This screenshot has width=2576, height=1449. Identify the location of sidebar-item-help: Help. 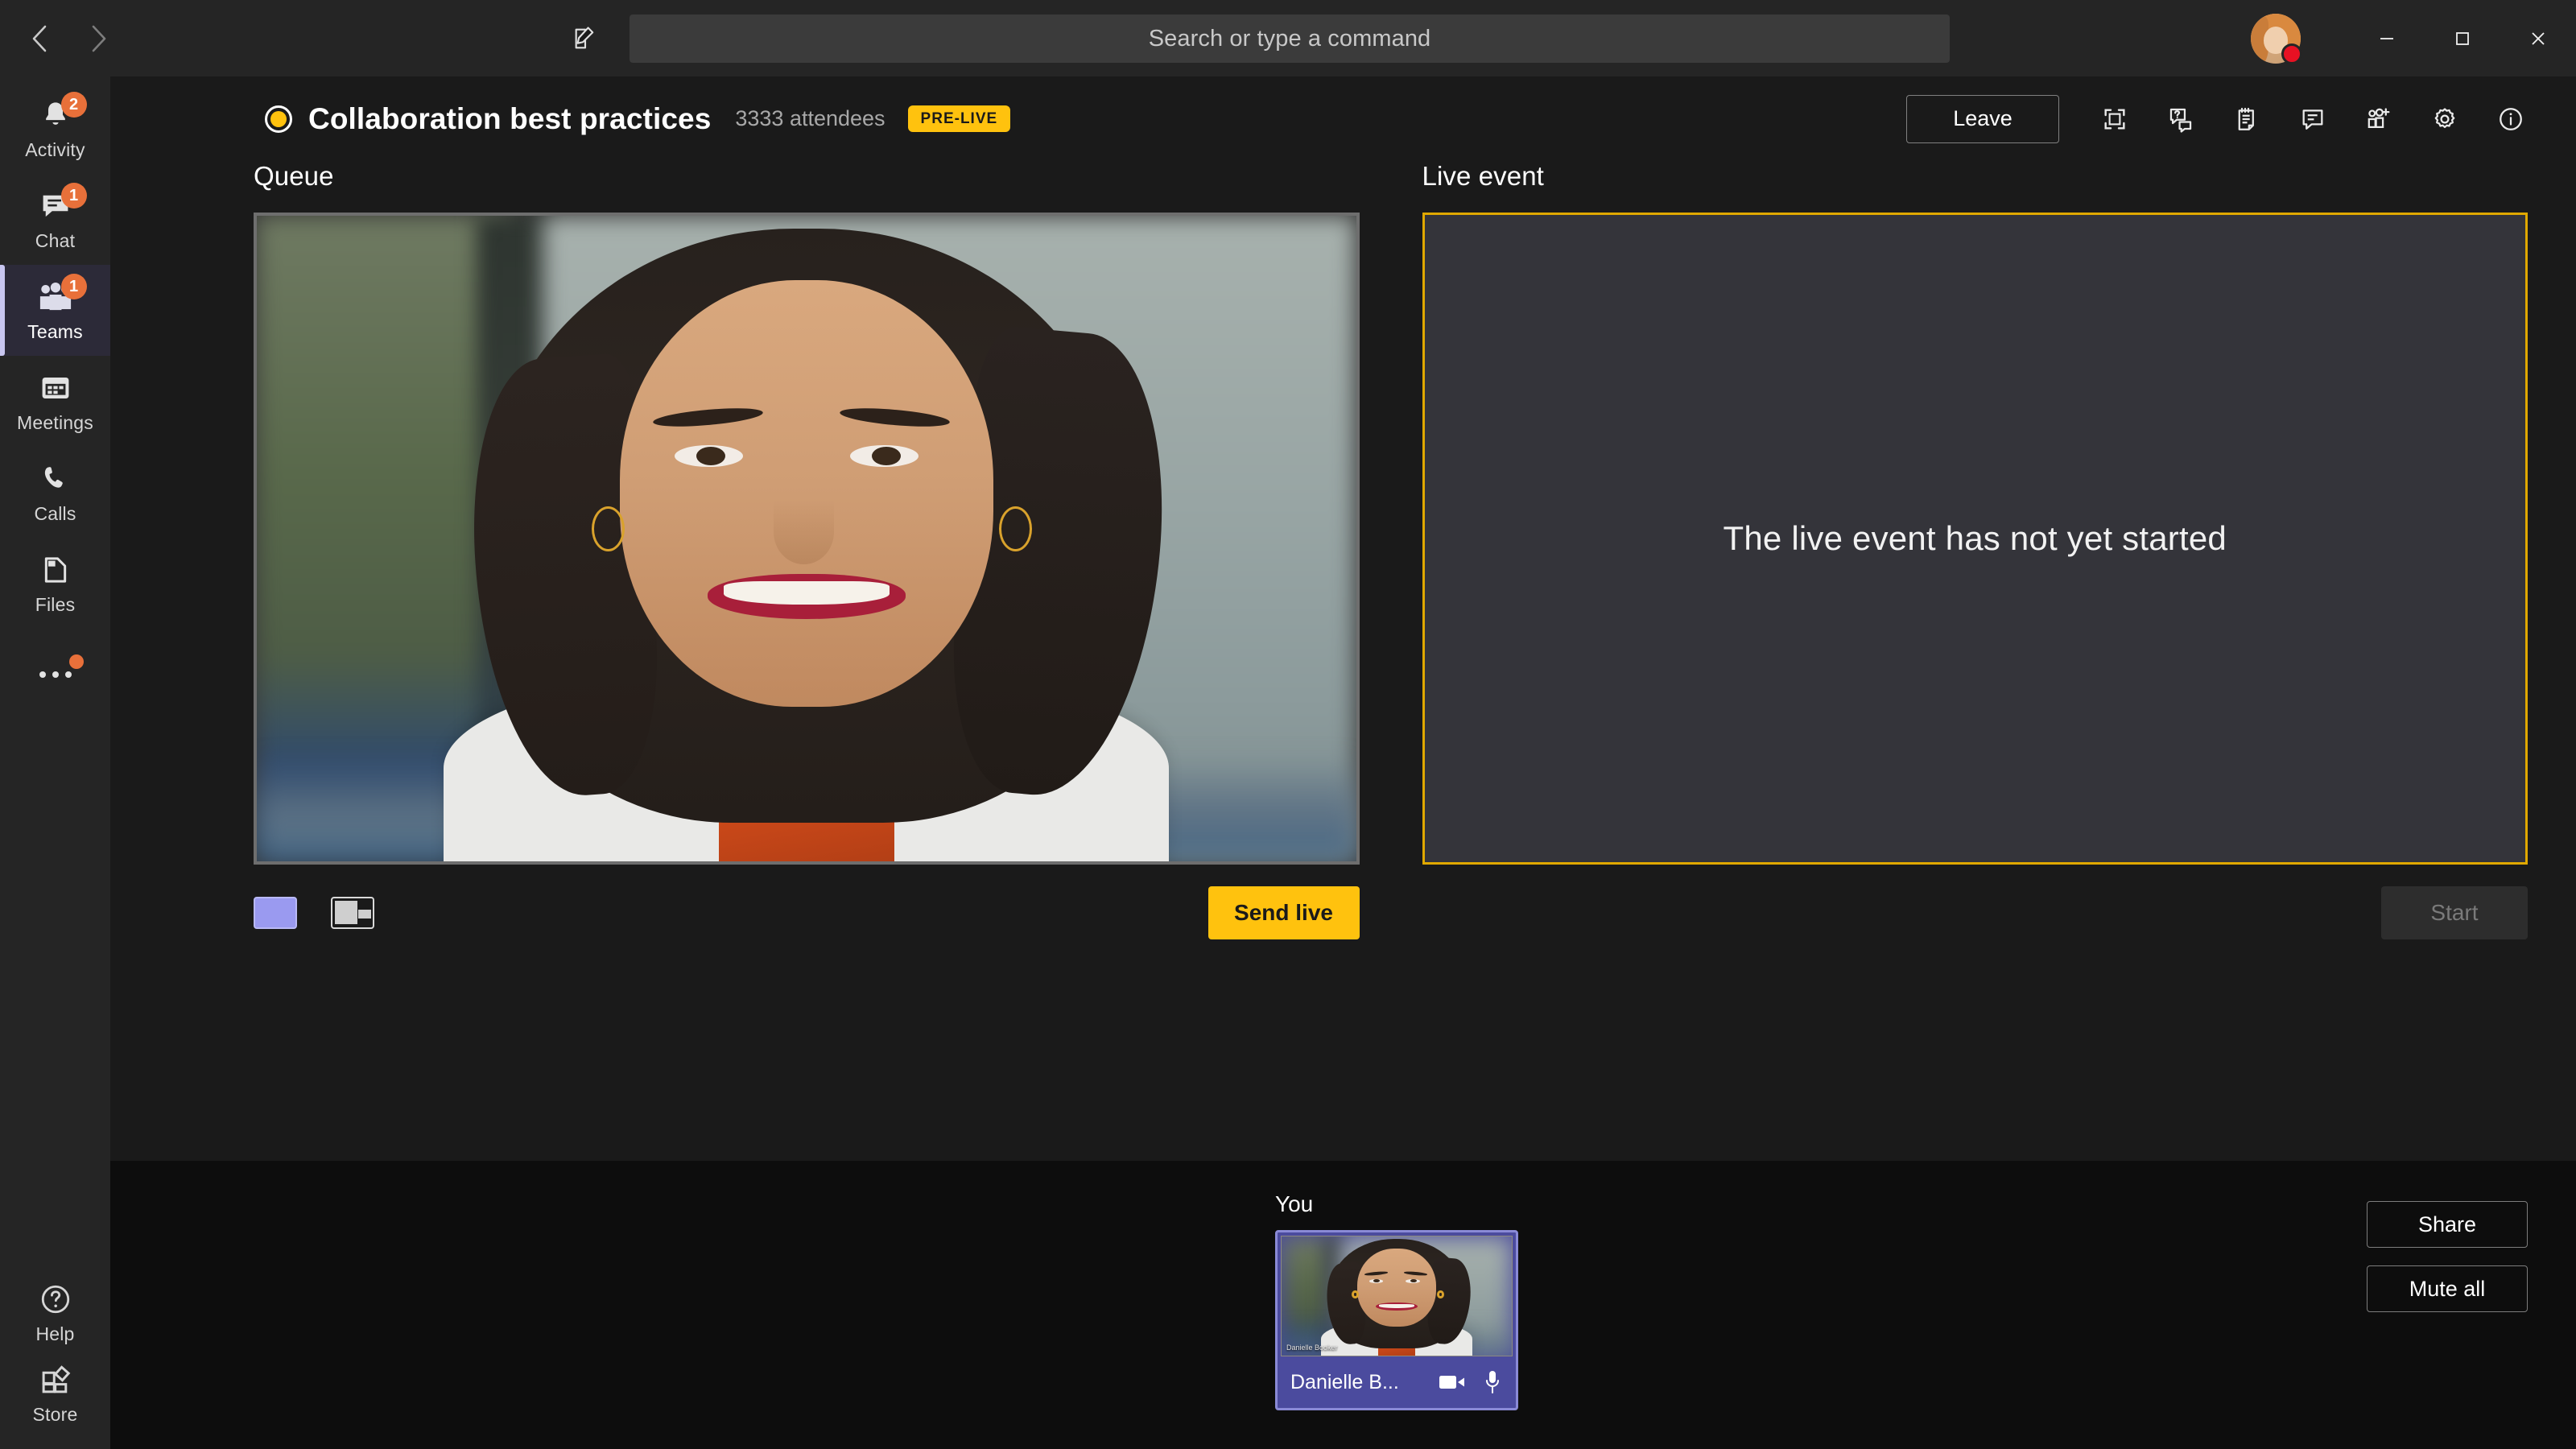
(55, 1312).